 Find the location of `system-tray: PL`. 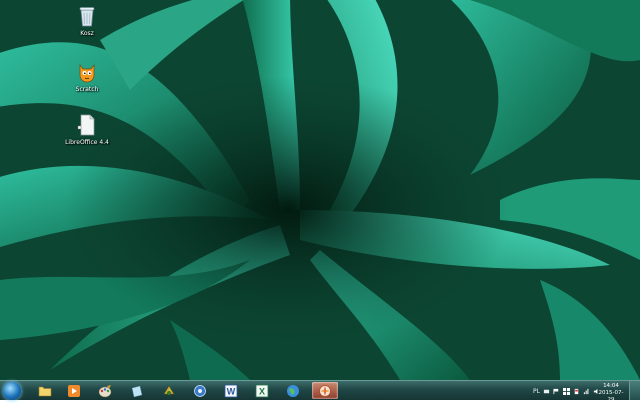

system-tray: PL is located at coordinates (566, 391).